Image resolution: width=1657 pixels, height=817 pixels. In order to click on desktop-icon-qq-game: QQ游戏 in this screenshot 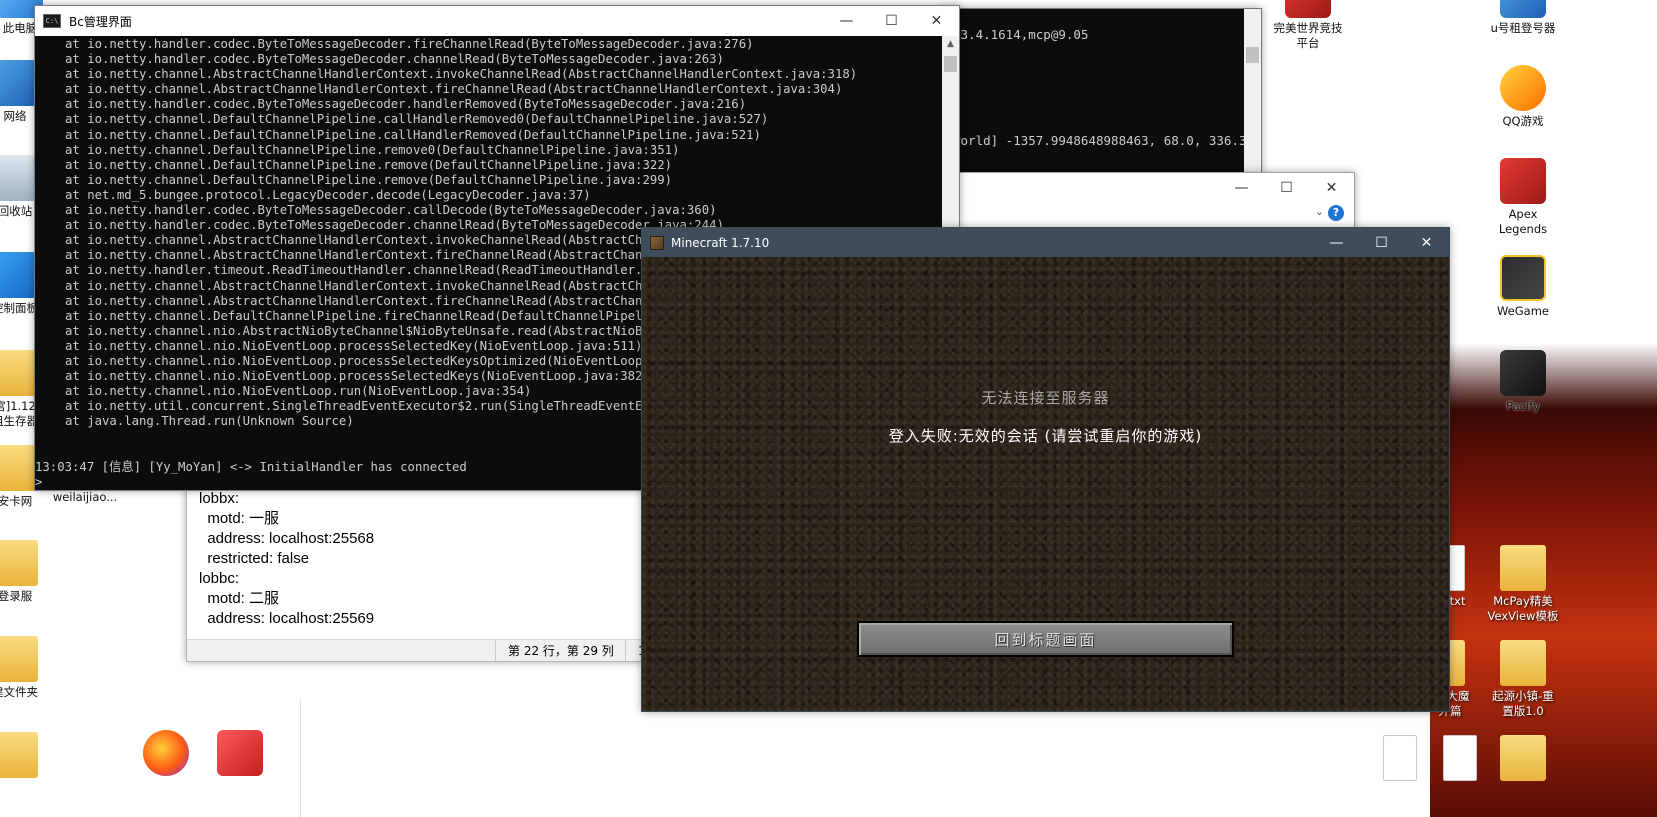, I will do `click(1523, 97)`.